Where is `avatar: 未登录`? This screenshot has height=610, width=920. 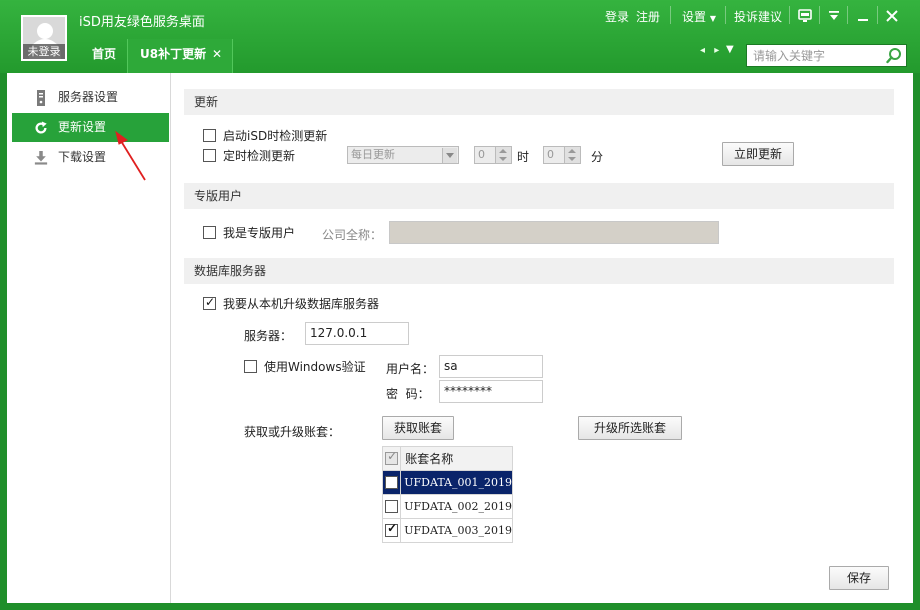
avatar: 未登录 is located at coordinates (44, 38).